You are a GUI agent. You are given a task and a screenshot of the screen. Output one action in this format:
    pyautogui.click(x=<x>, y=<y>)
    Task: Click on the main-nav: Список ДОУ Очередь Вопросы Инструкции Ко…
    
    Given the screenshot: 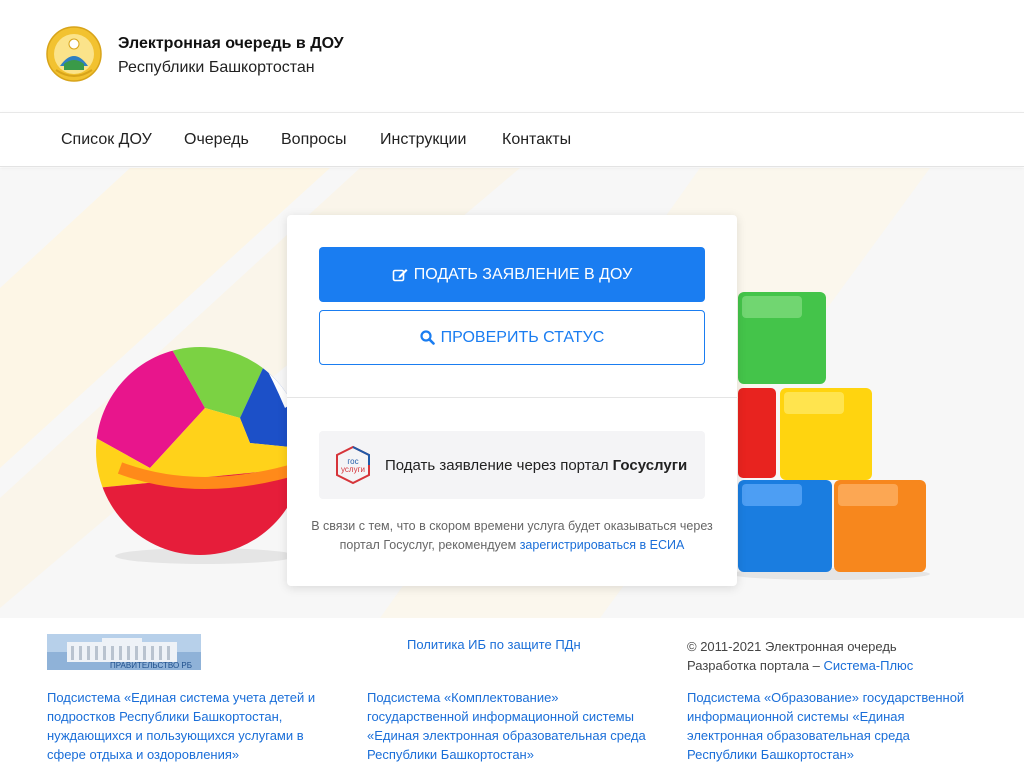 What is the action you would take?
    pyautogui.click(x=512, y=139)
    